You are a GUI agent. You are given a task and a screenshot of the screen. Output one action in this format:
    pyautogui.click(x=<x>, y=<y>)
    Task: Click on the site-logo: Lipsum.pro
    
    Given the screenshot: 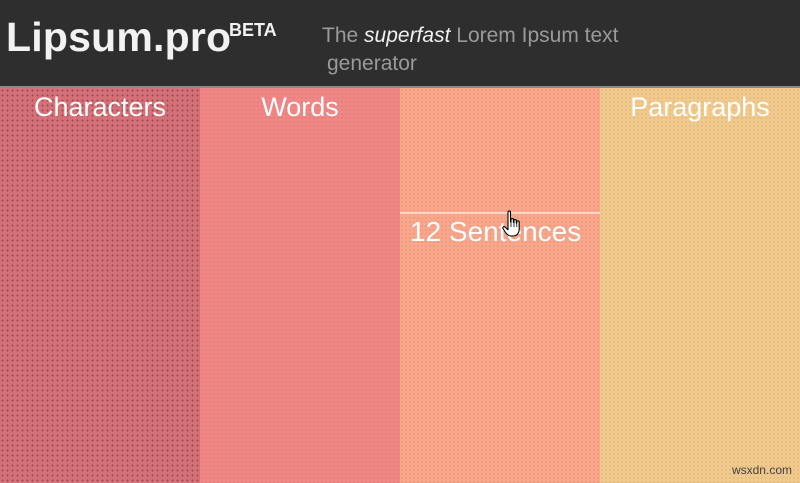 What is the action you would take?
    pyautogui.click(x=118, y=37)
    